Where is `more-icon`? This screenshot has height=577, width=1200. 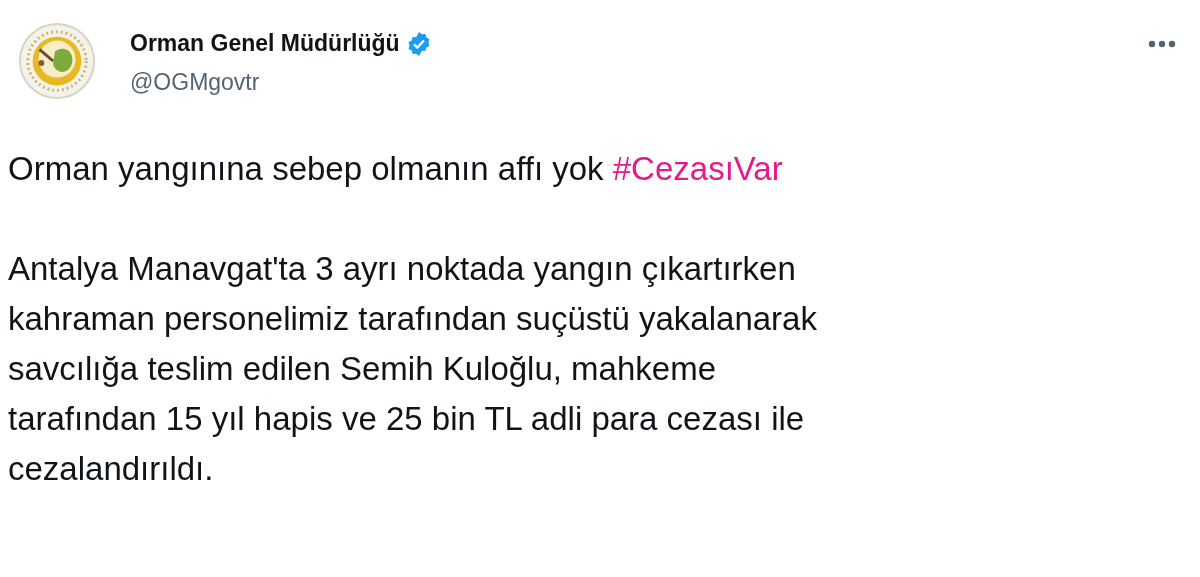
more-icon is located at coordinates (1162, 44).